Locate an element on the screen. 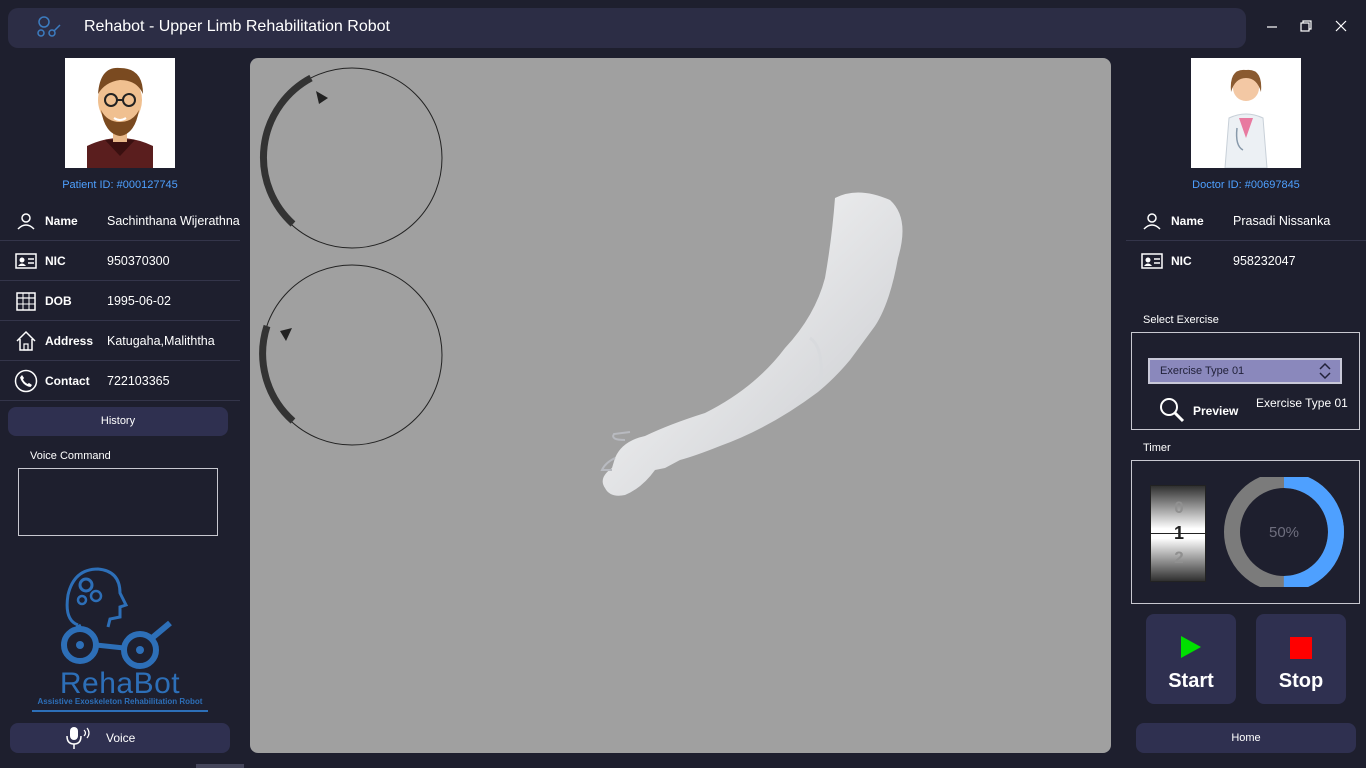  minimize-button is located at coordinates (1272, 26).